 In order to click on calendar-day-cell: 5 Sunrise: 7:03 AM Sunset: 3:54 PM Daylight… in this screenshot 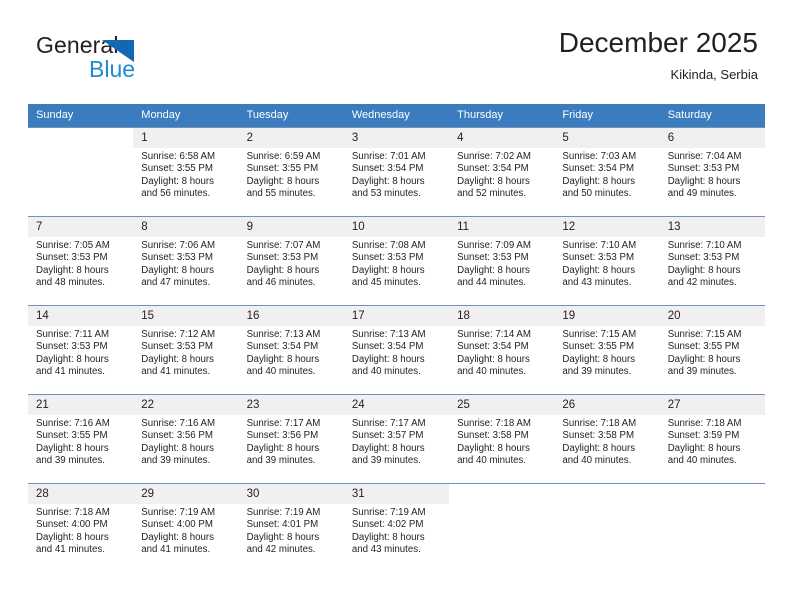, I will do `click(607, 172)`.